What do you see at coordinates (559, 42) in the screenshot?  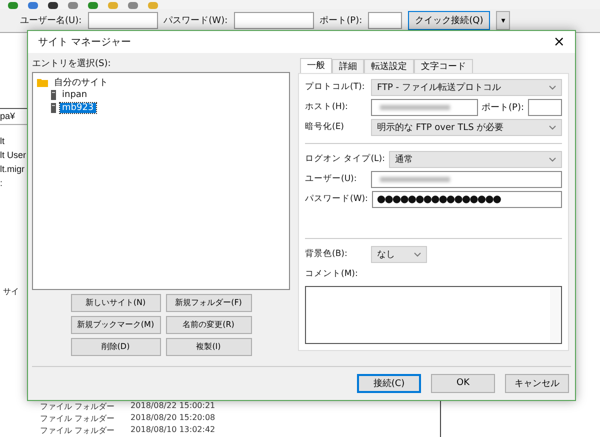 I see `close-button: ×` at bounding box center [559, 42].